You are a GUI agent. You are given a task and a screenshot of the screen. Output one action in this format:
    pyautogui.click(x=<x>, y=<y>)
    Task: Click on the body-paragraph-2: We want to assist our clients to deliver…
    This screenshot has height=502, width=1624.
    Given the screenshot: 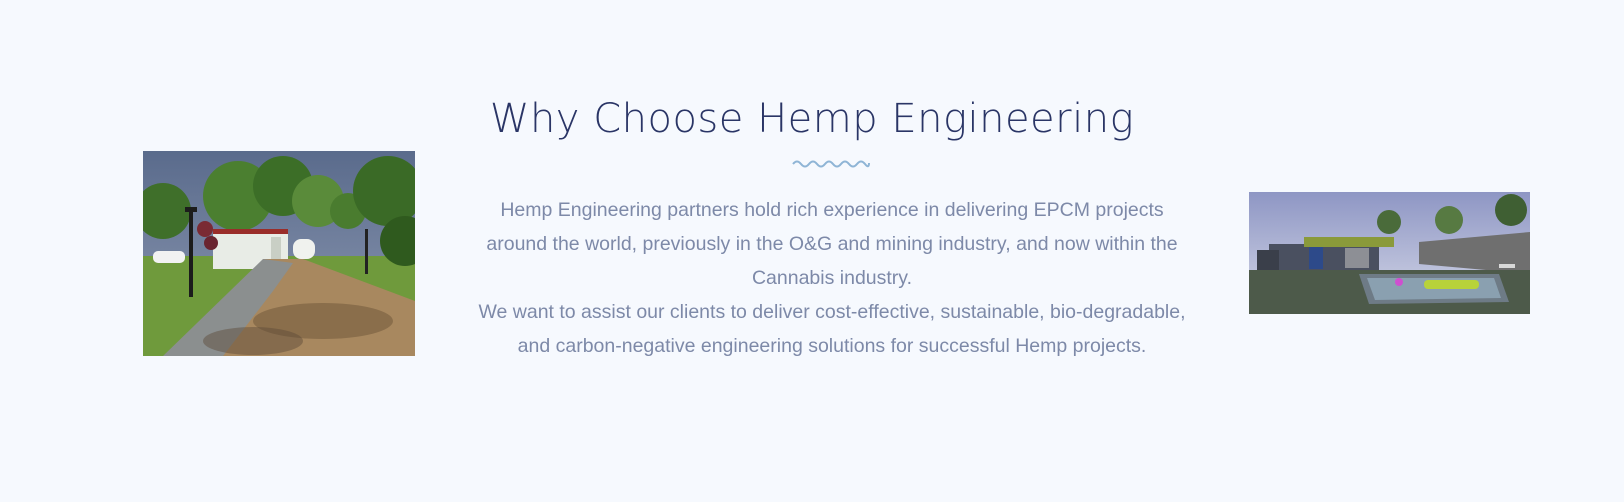 What is the action you would take?
    pyautogui.click(x=832, y=329)
    